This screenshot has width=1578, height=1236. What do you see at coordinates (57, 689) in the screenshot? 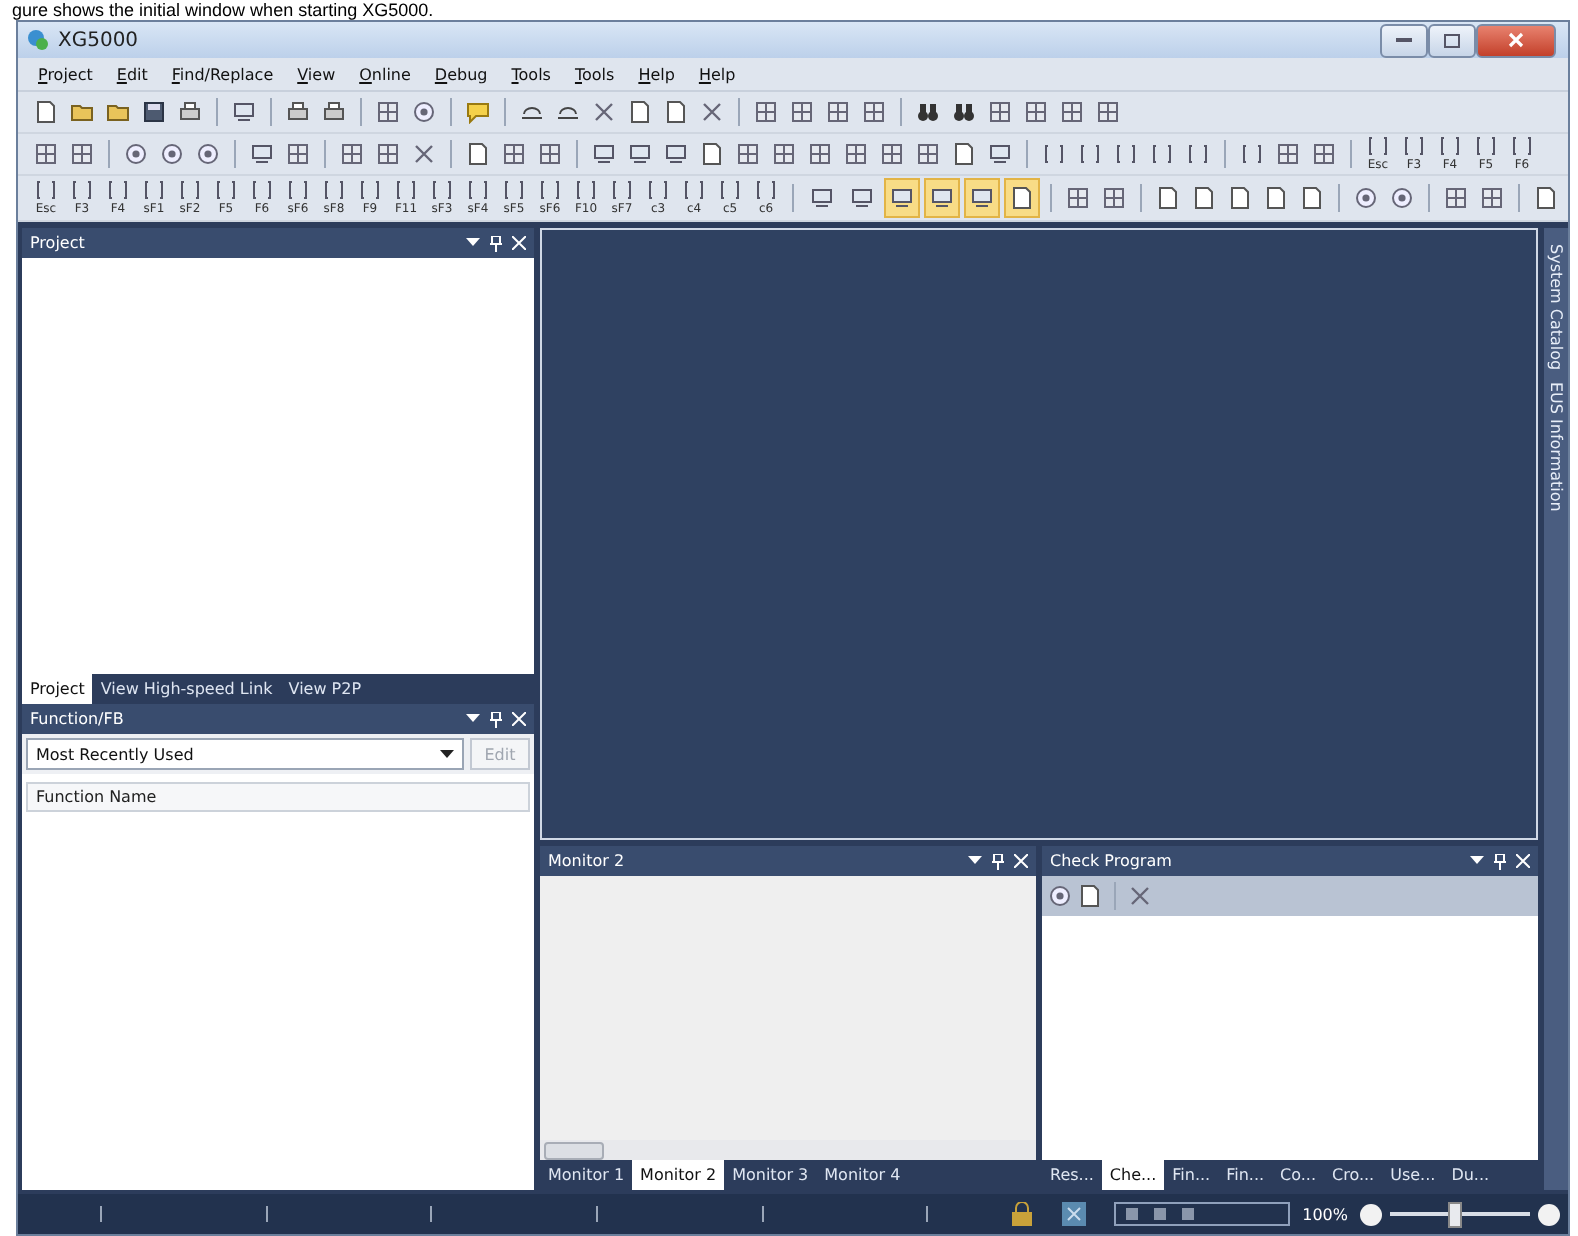
I see `panel-tab: Project` at bounding box center [57, 689].